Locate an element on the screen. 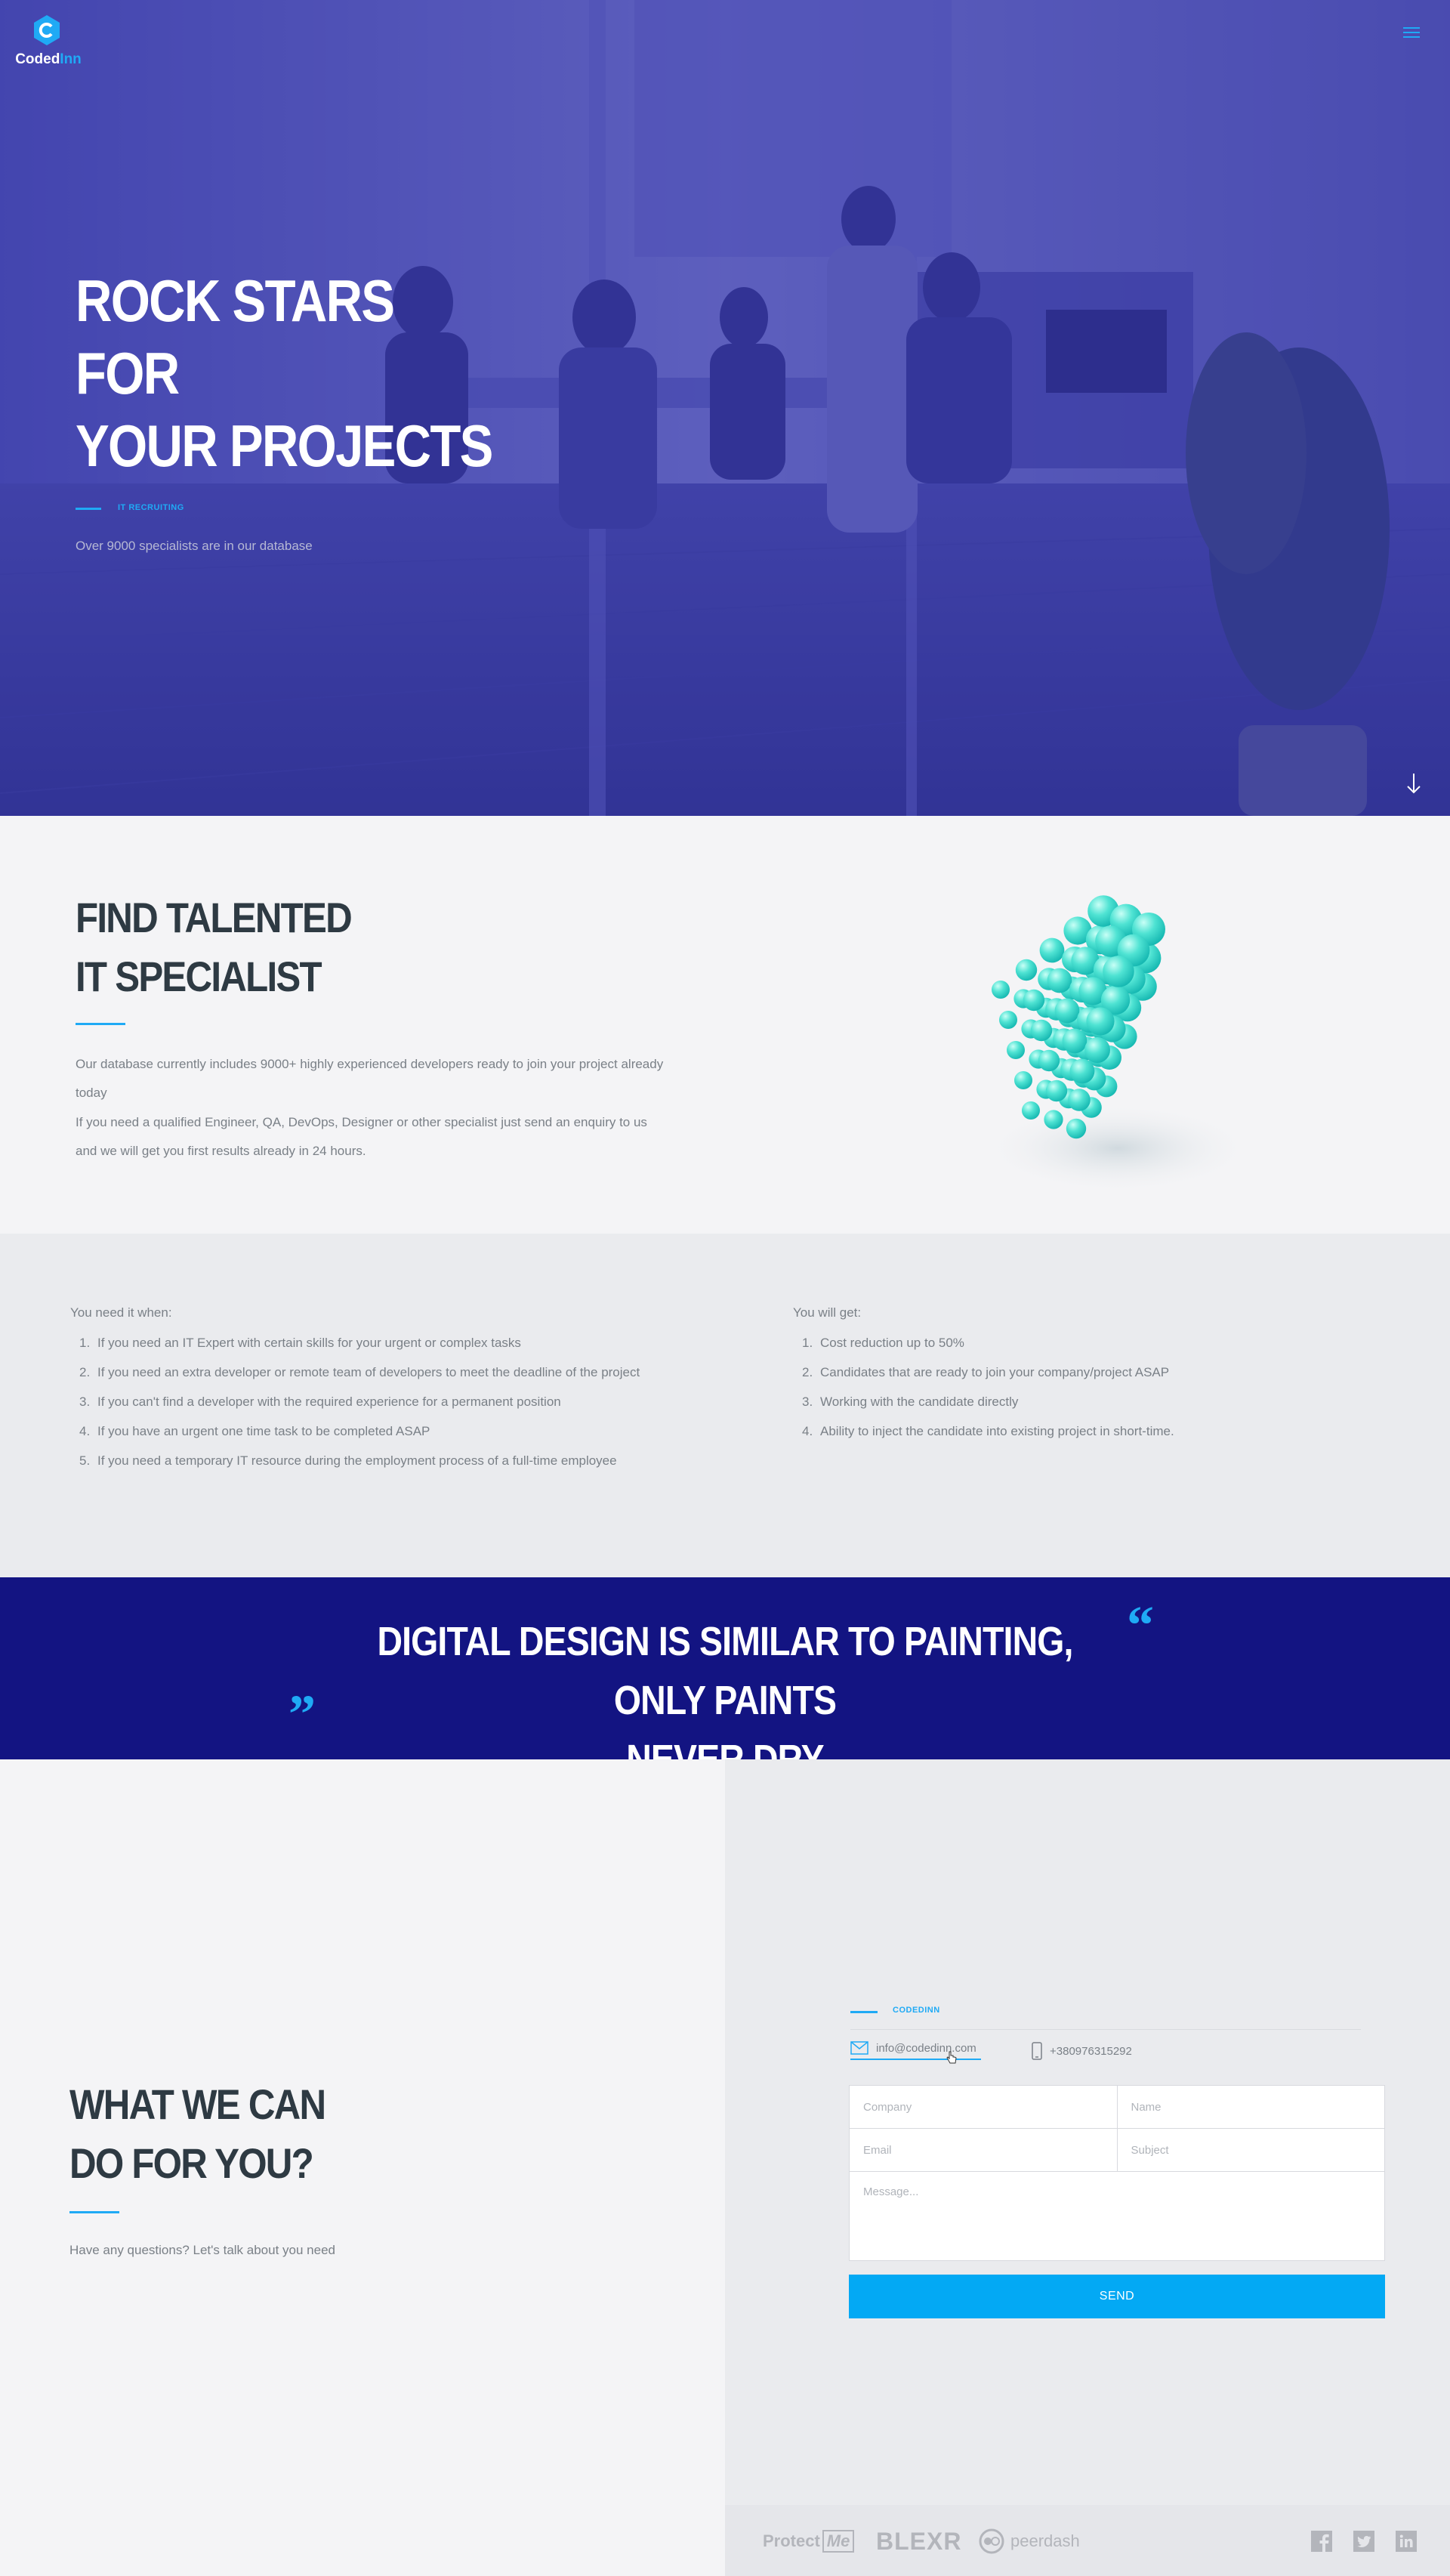  partner-logo-blexr: BLEXR is located at coordinates (919, 2541).